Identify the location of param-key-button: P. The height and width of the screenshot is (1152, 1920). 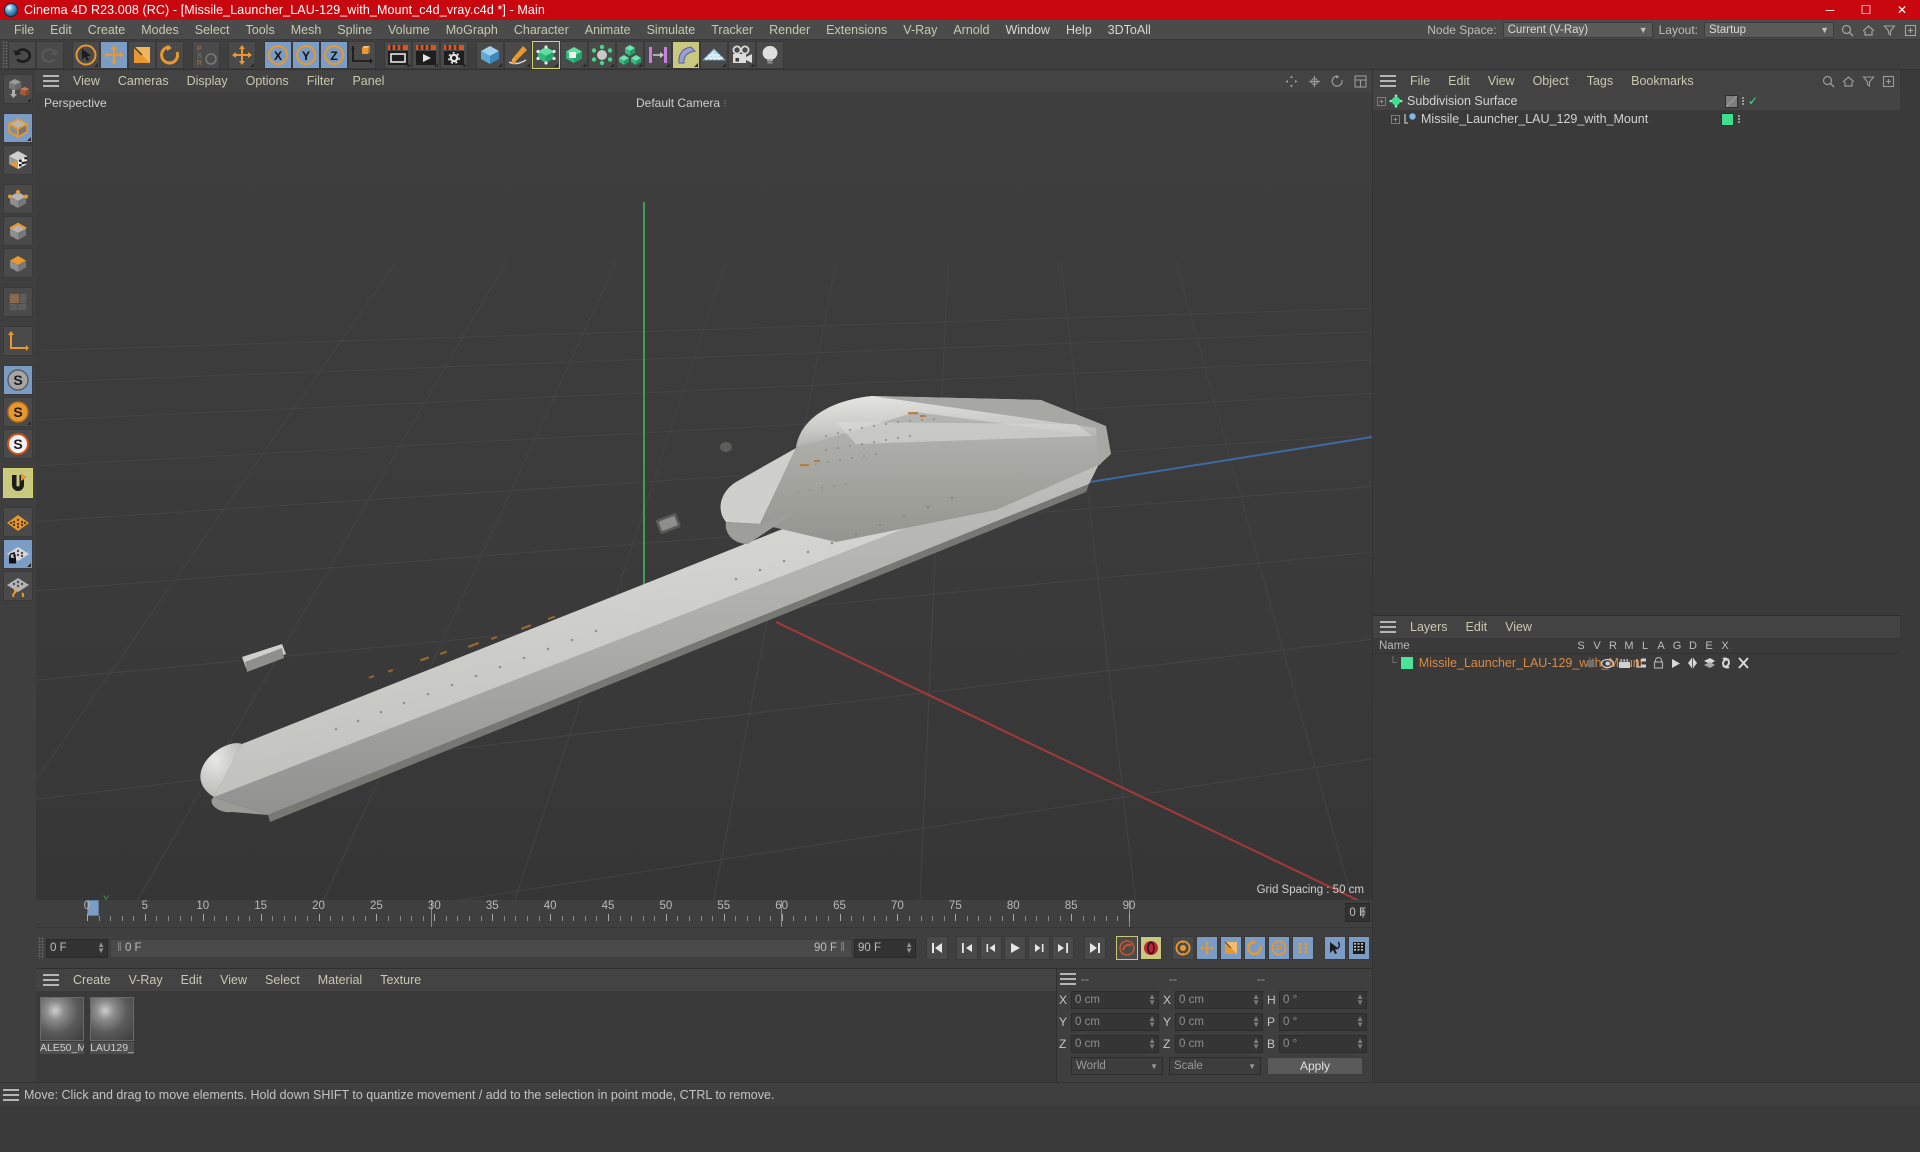
(1279, 948).